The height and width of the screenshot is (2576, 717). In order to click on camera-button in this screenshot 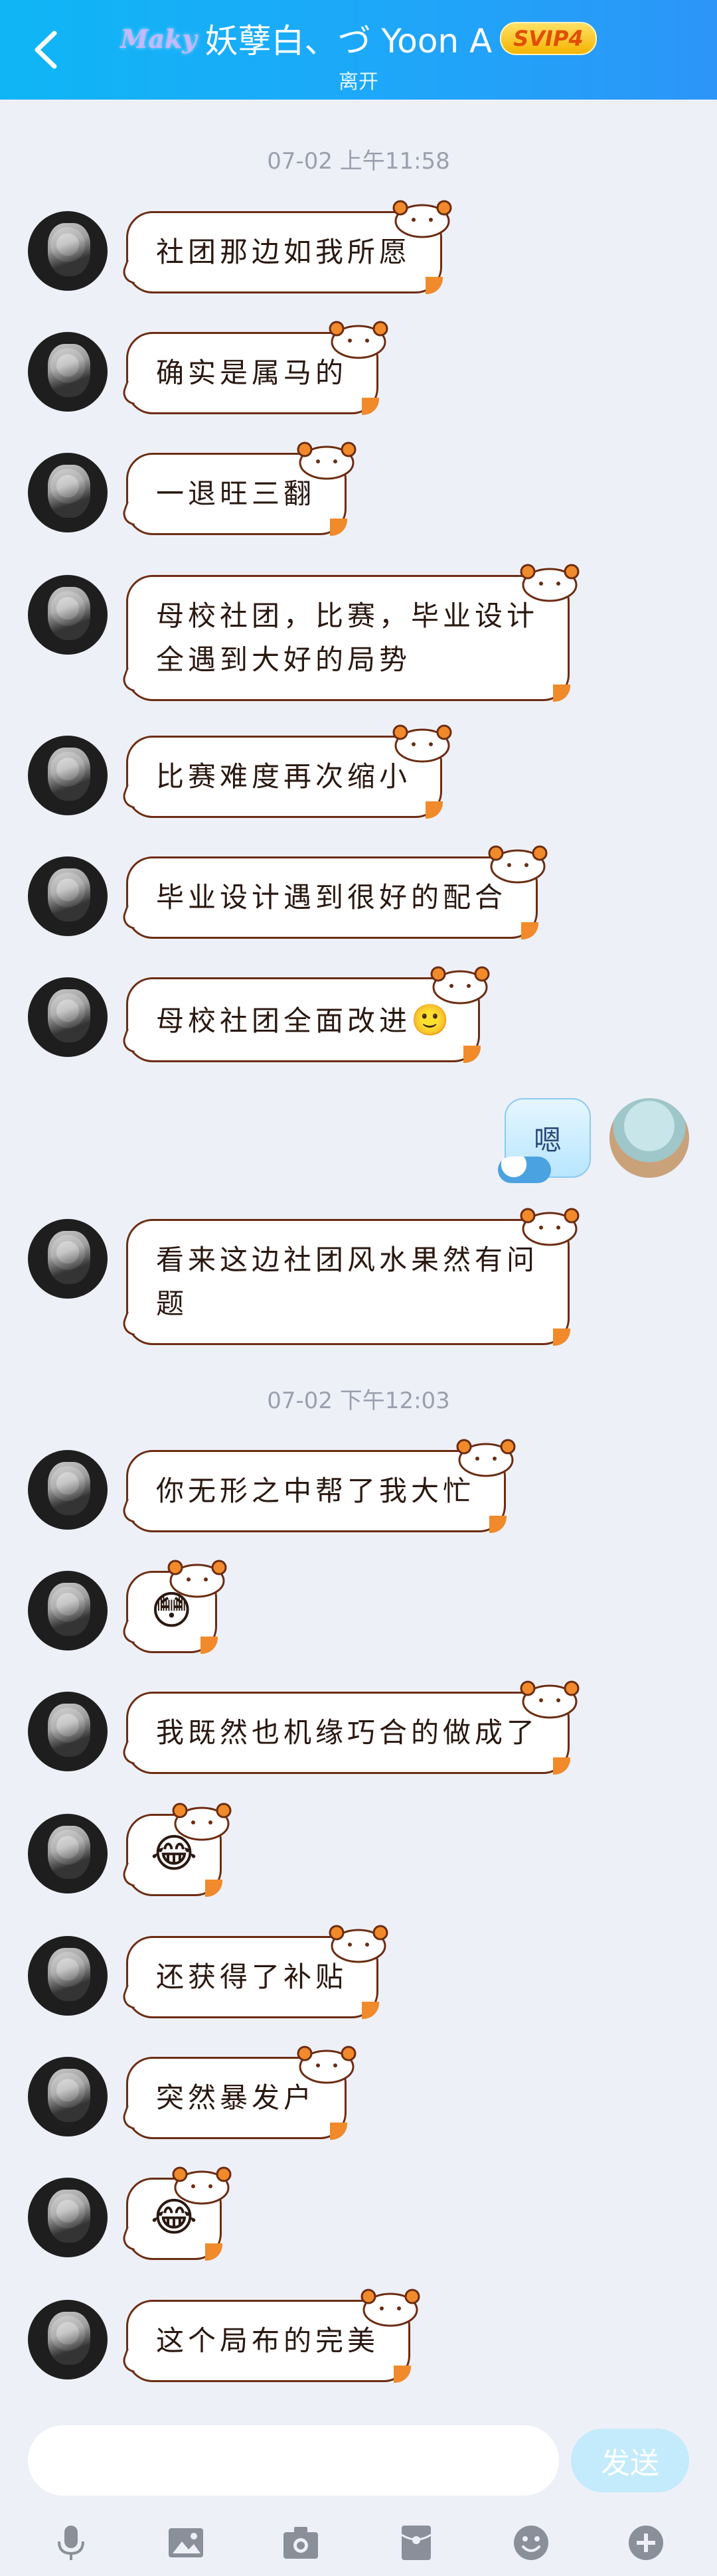, I will do `click(300, 2542)`.